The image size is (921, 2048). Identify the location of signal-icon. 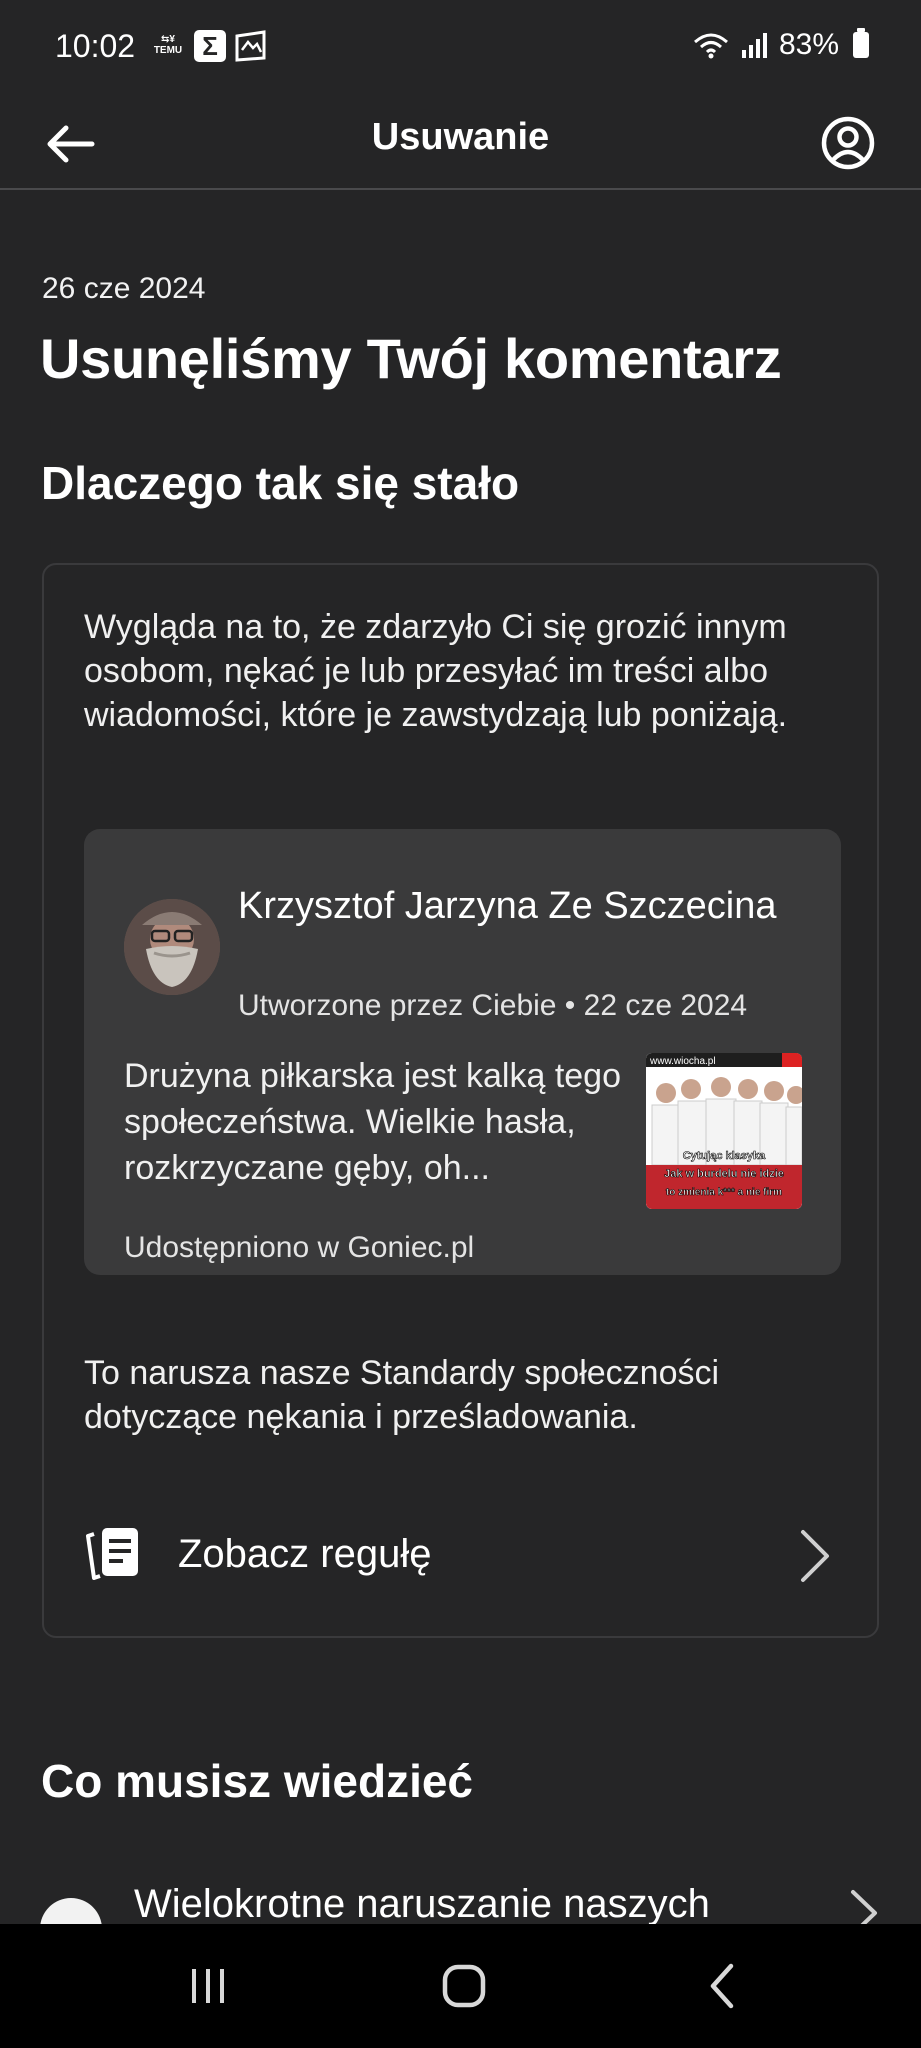
(754, 45).